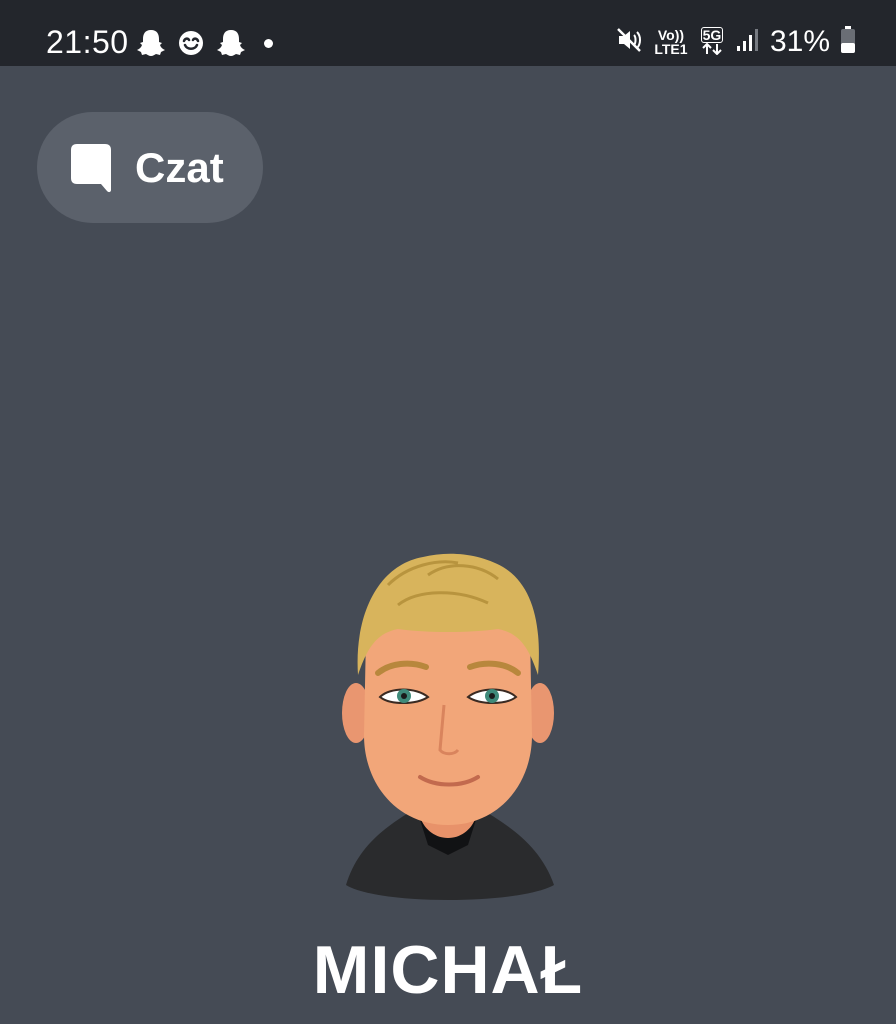  I want to click on status-time: 21:50, so click(87, 42).